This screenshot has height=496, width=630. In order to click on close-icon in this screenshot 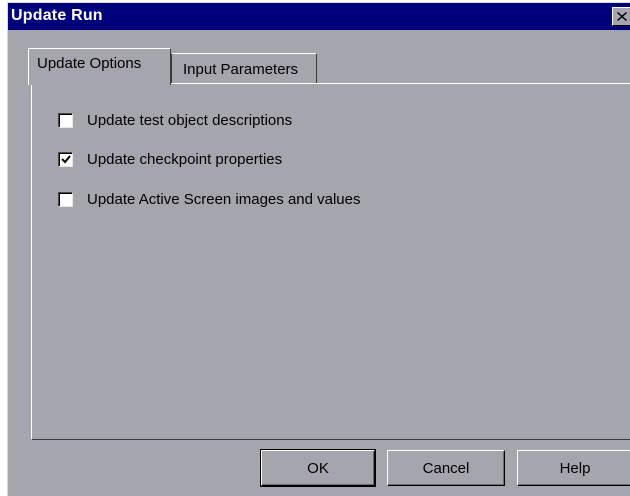, I will do `click(622, 16)`.